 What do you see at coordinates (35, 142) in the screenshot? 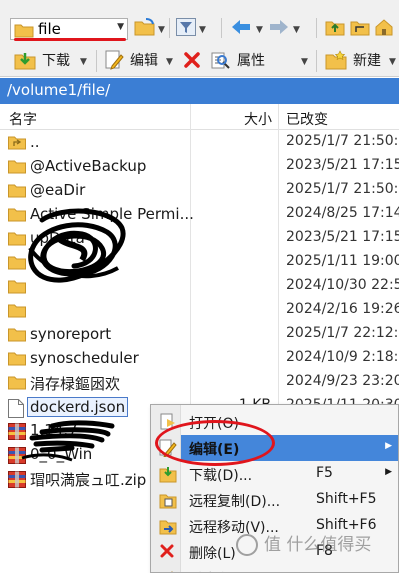
I see `file-name: ..` at bounding box center [35, 142].